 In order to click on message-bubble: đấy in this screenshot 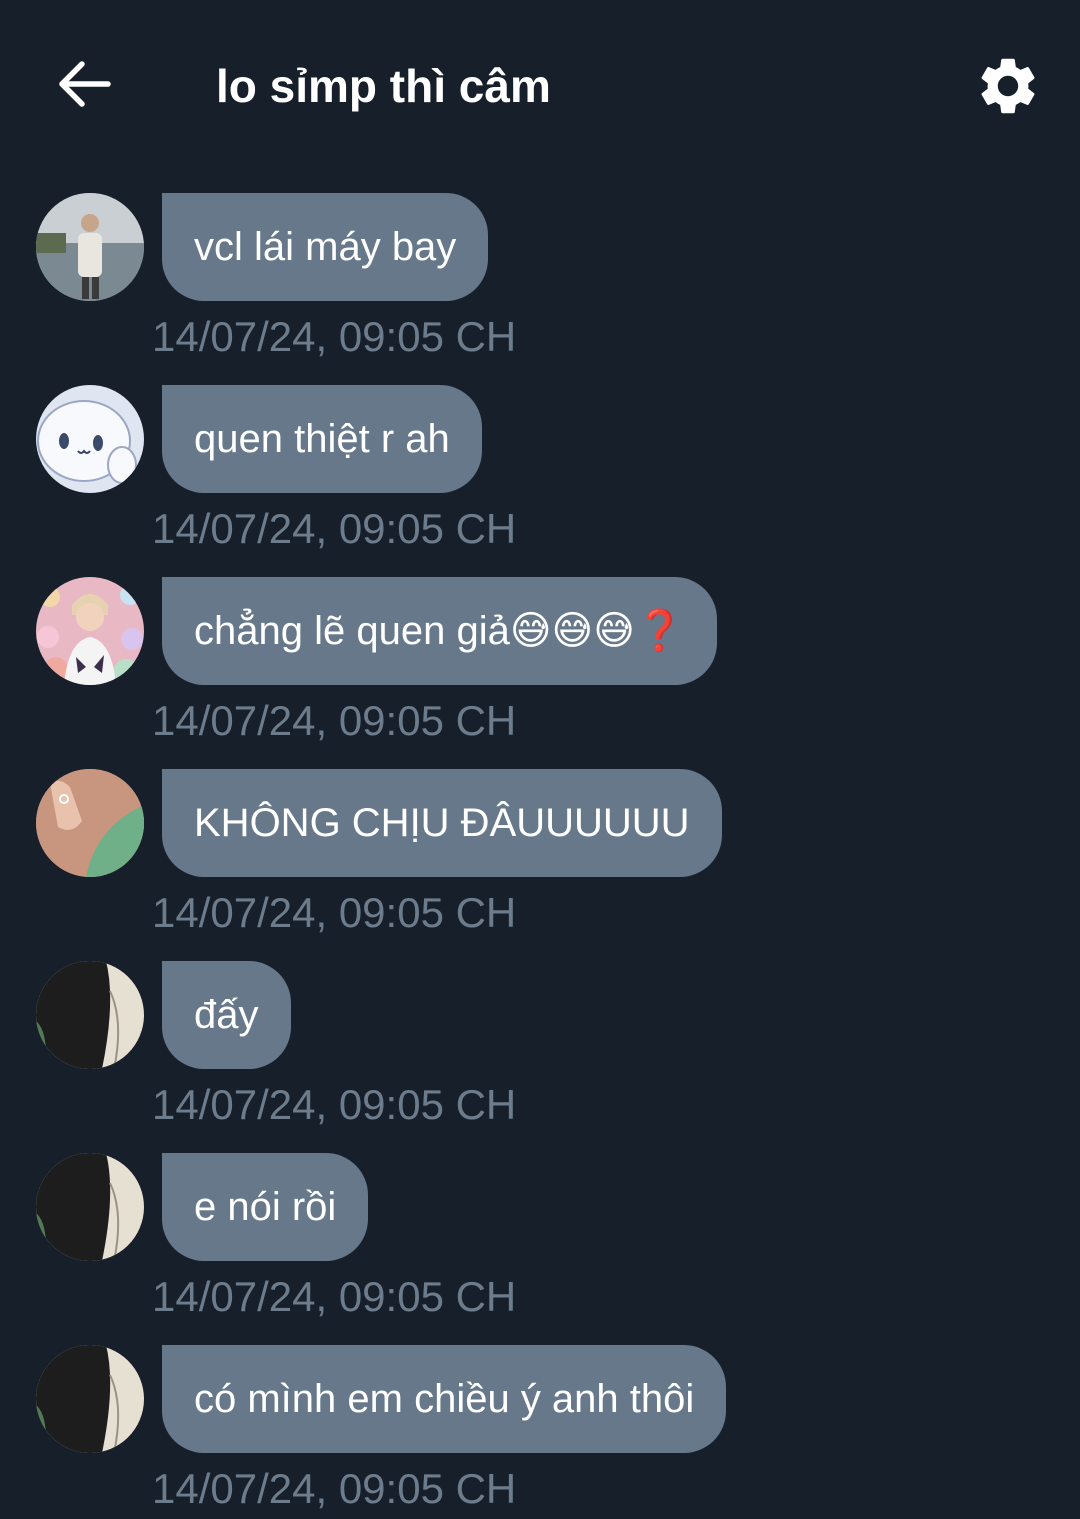, I will do `click(226, 1015)`.